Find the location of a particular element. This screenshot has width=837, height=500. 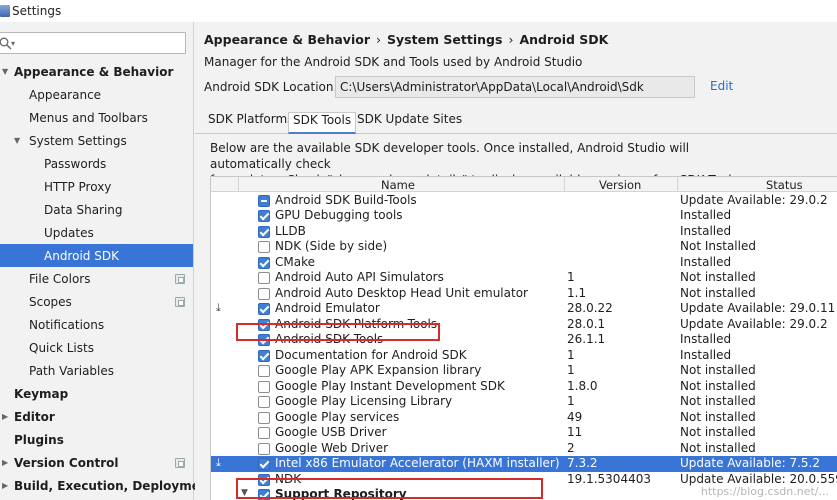

column-header-name: Name is located at coordinates (398, 185).